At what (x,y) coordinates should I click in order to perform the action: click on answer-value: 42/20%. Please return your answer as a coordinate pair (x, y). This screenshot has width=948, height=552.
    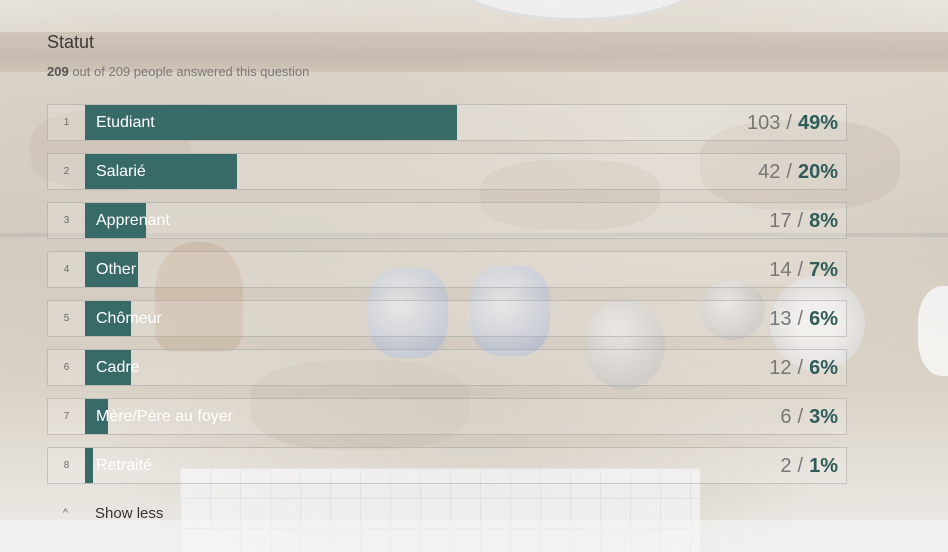
    Looking at the image, I should click on (798, 171).